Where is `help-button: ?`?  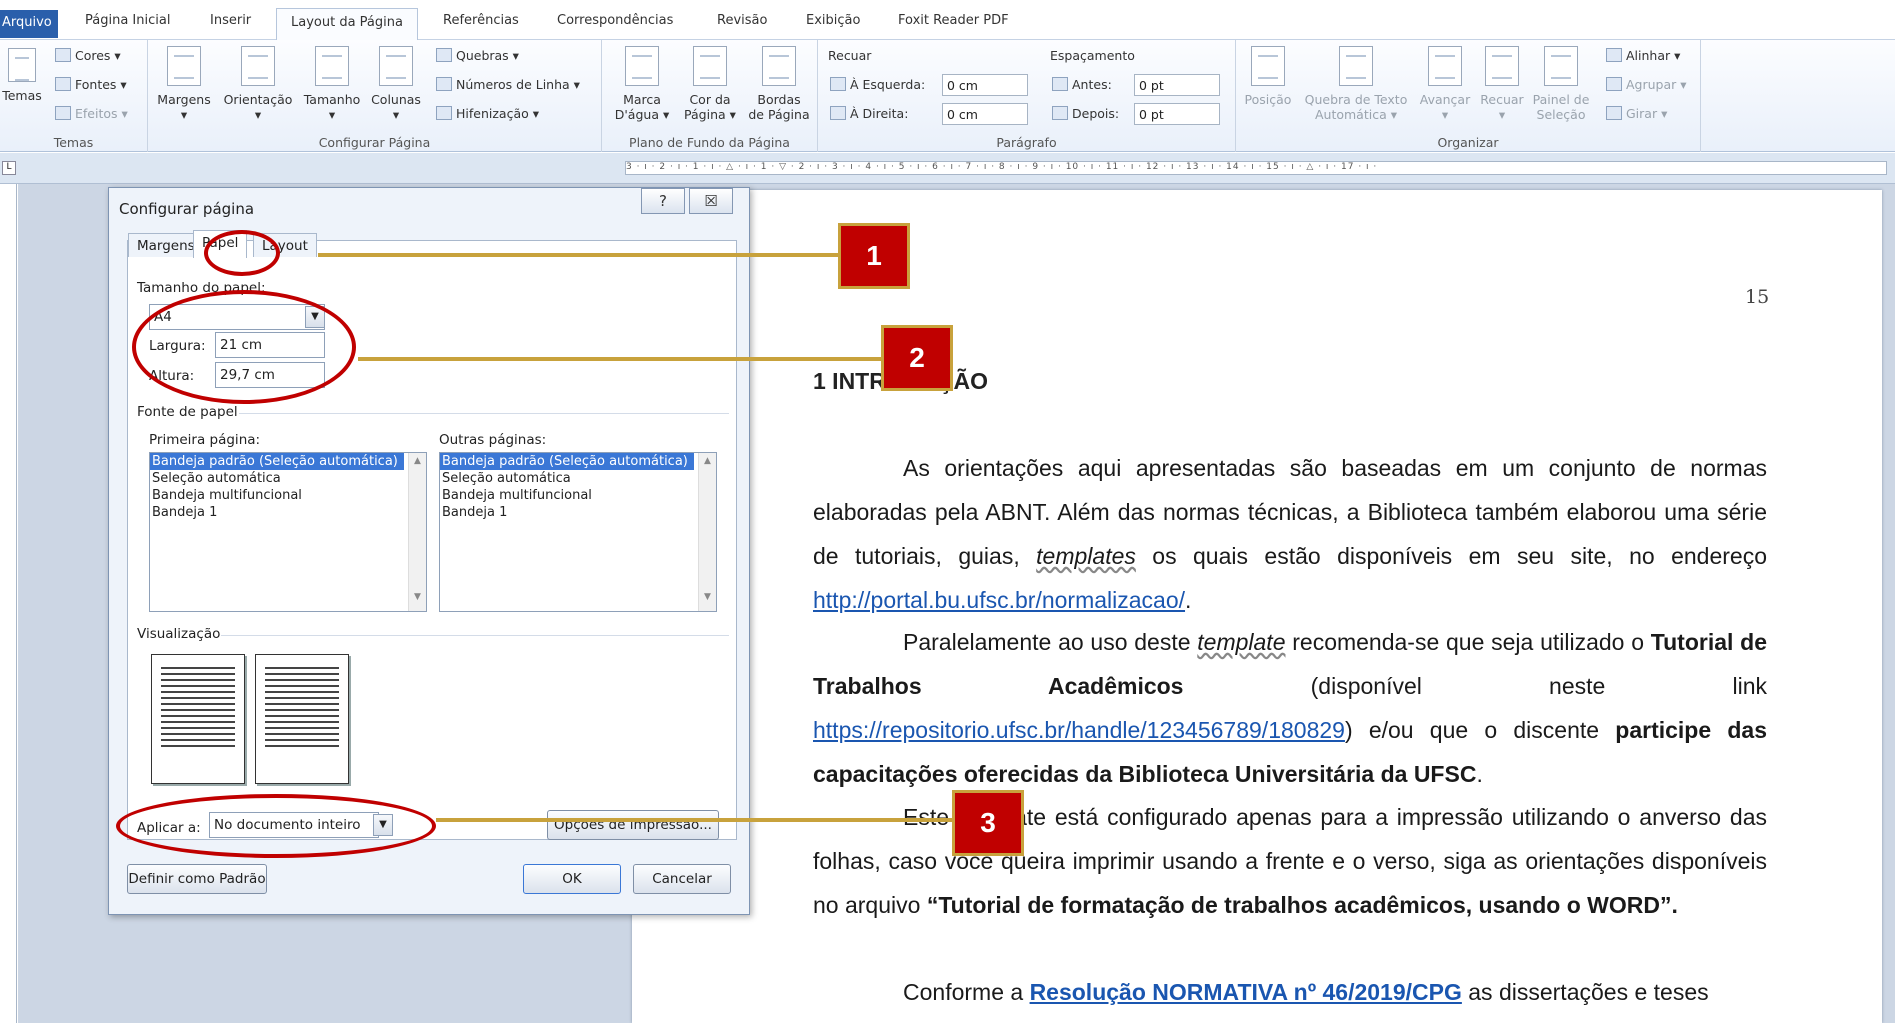 help-button: ? is located at coordinates (663, 201).